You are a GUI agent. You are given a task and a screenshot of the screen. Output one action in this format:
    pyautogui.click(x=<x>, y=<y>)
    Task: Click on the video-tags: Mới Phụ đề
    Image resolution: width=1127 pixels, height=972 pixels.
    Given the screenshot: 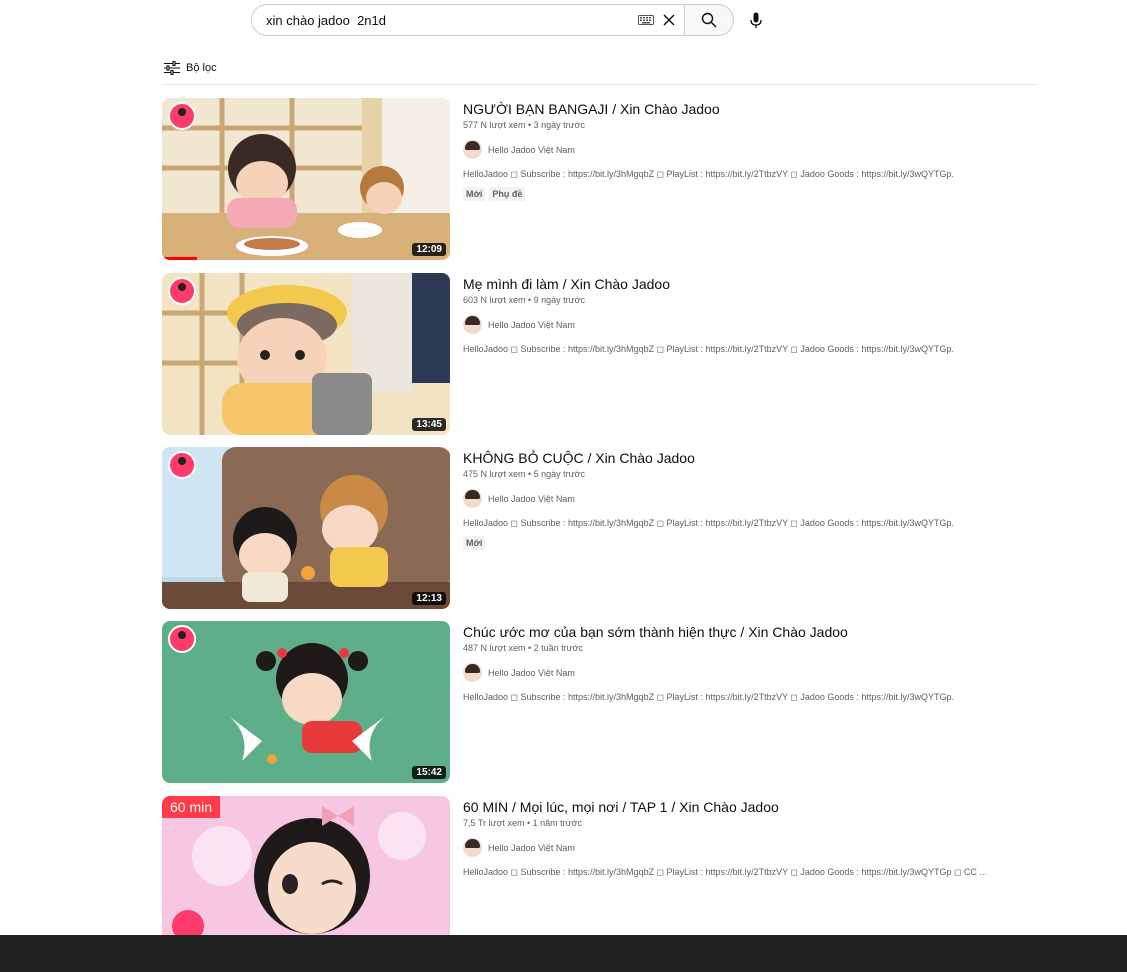 What is the action you would take?
    pyautogui.click(x=750, y=194)
    